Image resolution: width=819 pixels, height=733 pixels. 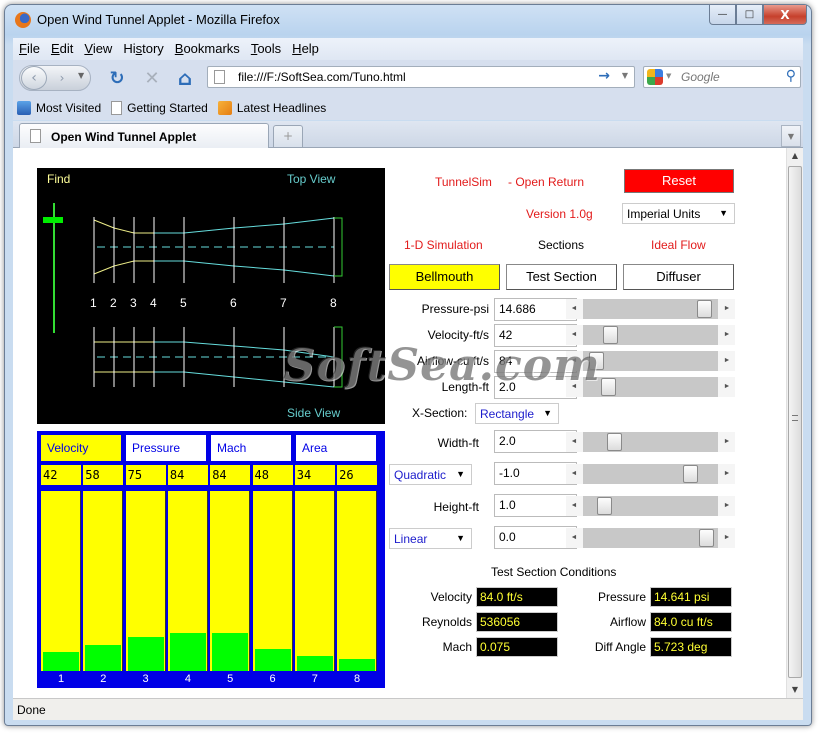 I want to click on input-linear: 0.0, so click(x=535, y=537).